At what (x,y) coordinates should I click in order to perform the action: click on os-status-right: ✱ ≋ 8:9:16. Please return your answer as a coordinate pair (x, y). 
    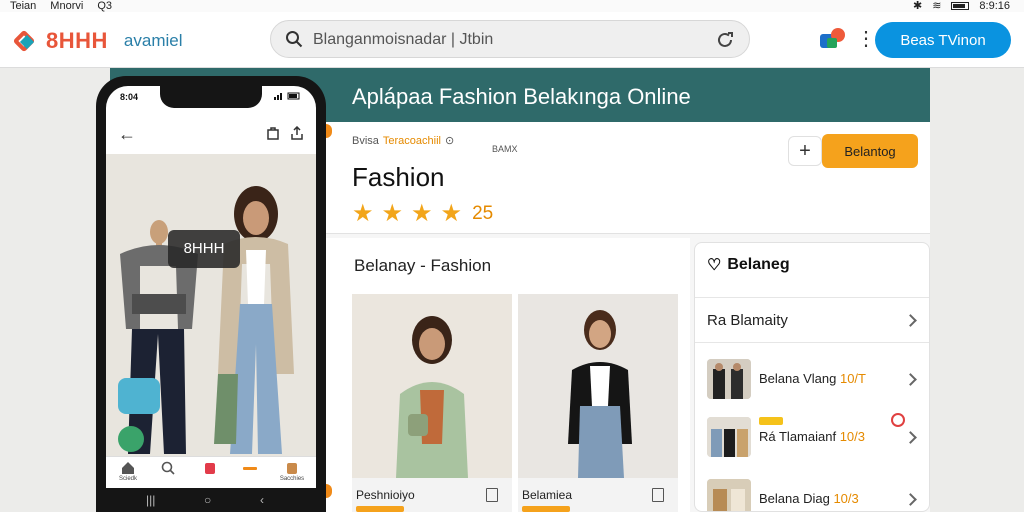
    Looking at the image, I should click on (961, 6).